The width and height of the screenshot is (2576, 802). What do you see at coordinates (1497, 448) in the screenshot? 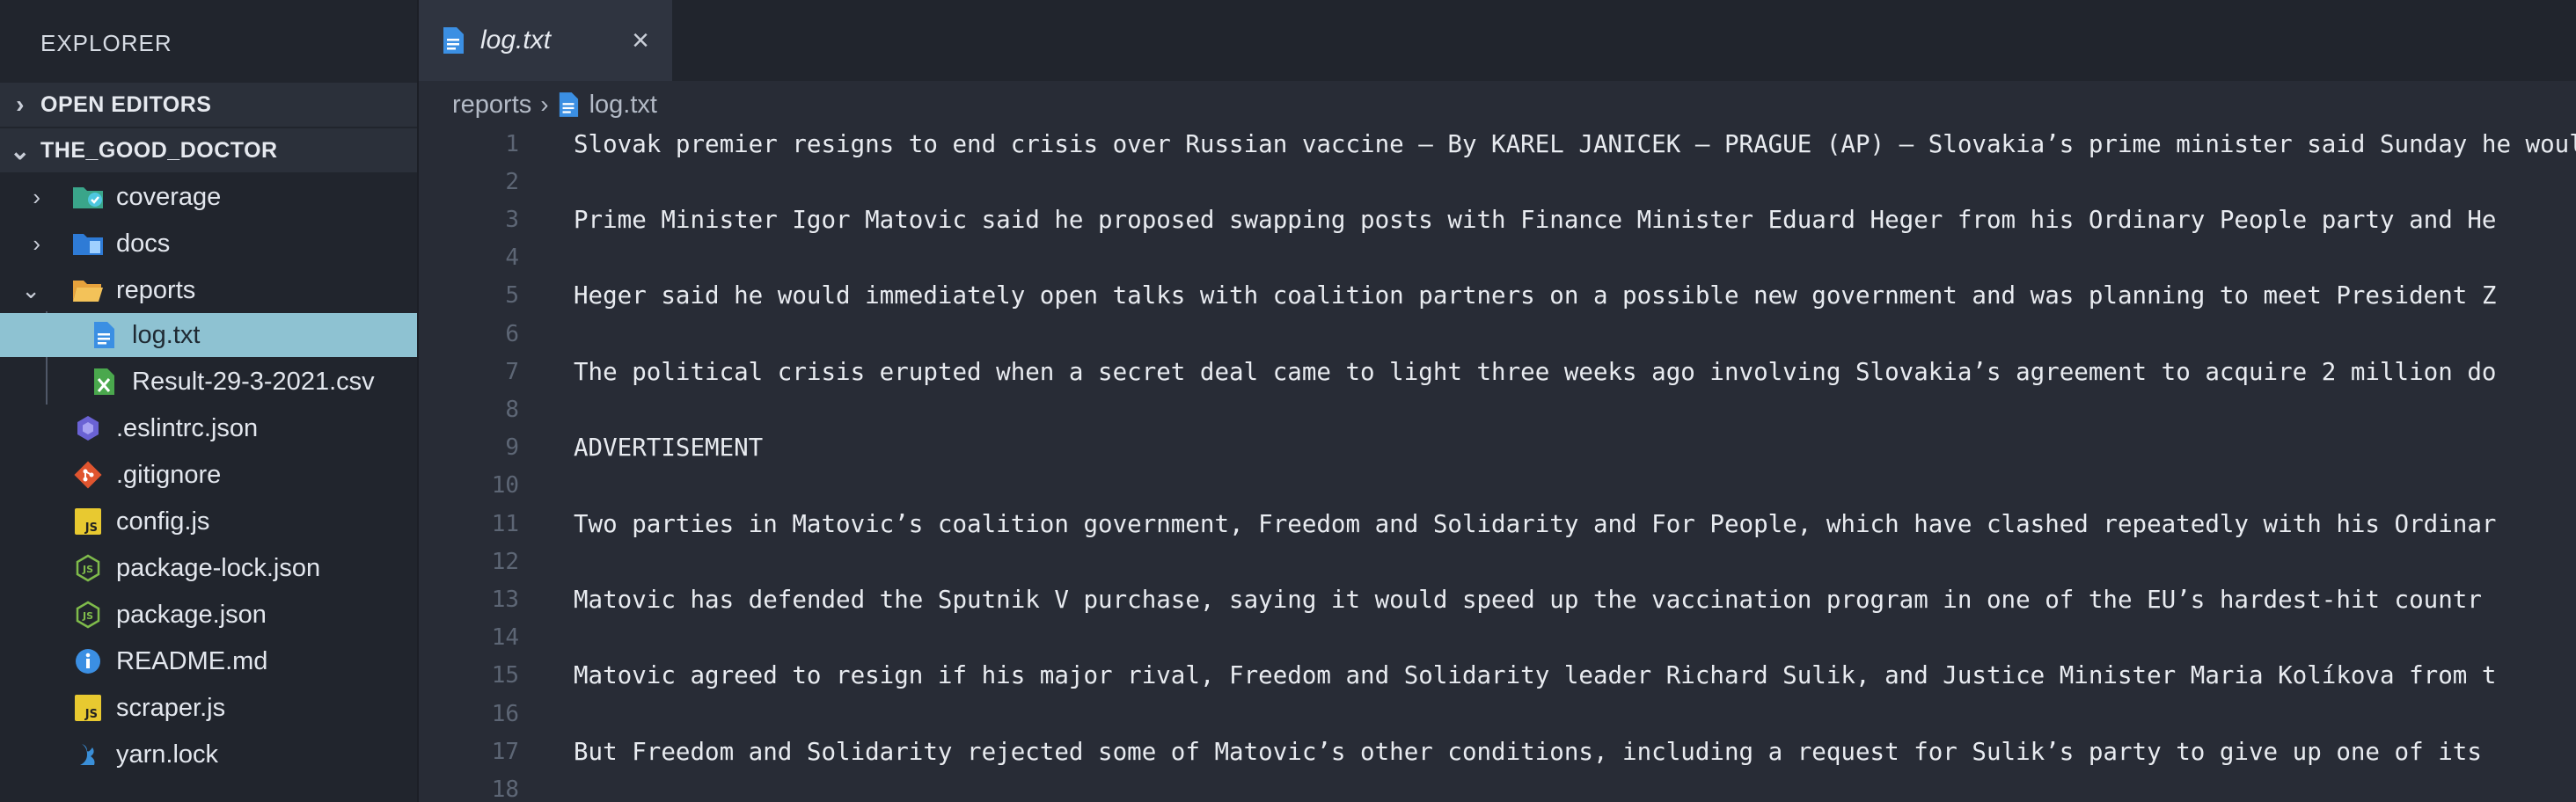
I see `code-line: 9 ADVERTISEMENT` at bounding box center [1497, 448].